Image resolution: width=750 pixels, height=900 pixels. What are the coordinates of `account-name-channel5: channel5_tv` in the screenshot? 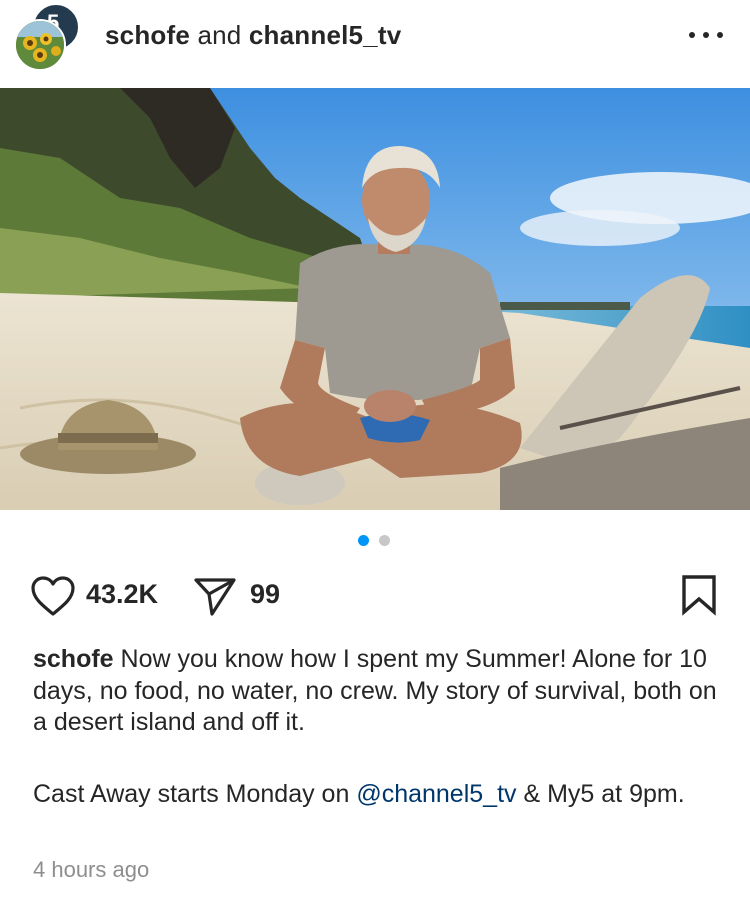 It's located at (325, 35).